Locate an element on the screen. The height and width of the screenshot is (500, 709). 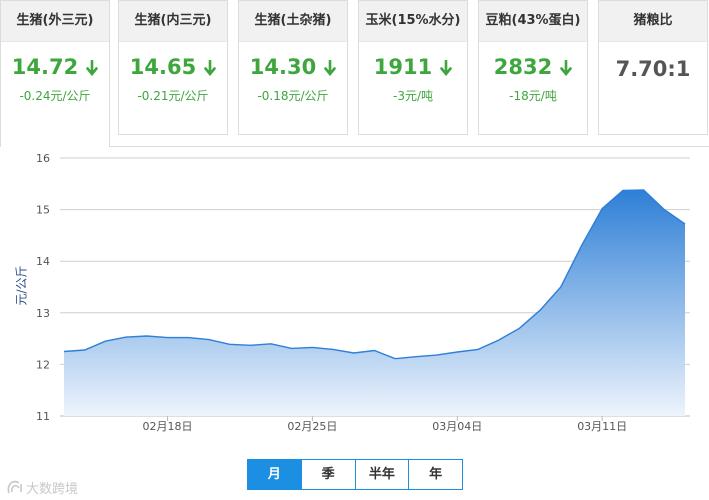
y-axis-label: 元/公斤 is located at coordinates (21, 285).